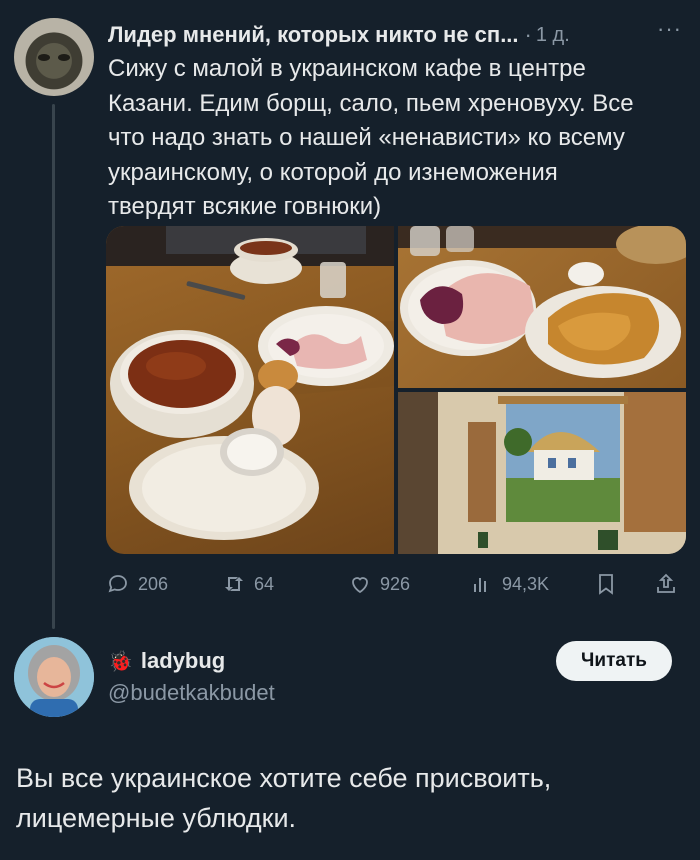 The image size is (700, 860). What do you see at coordinates (156, 818) in the screenshot?
I see `reply-text-line: лицемерные ублюдки.` at bounding box center [156, 818].